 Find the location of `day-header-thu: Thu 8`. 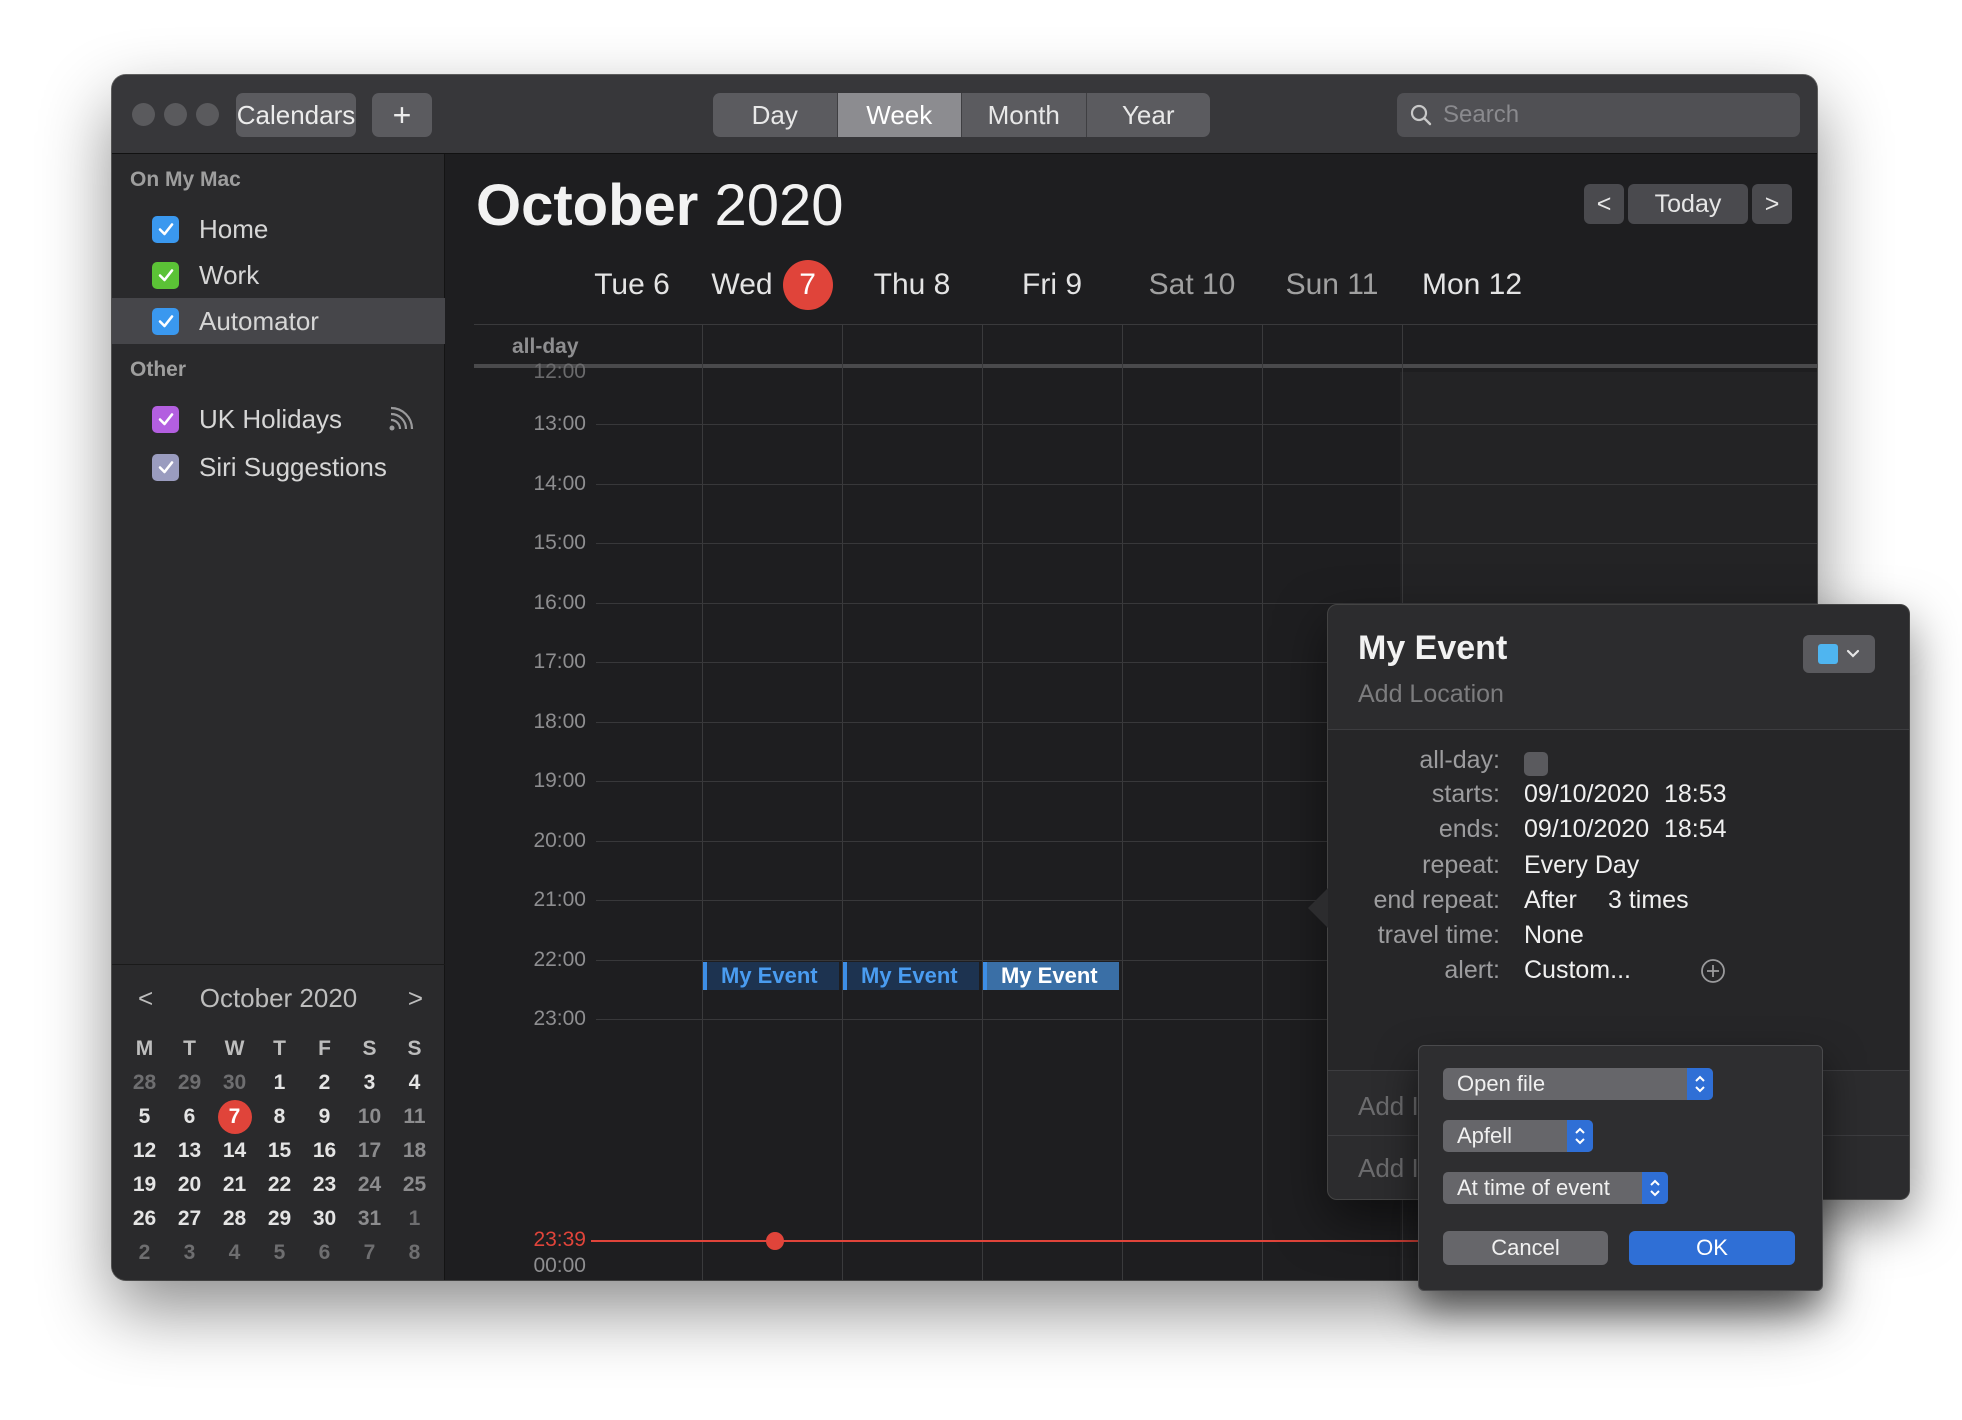

day-header-thu: Thu 8 is located at coordinates (912, 285).